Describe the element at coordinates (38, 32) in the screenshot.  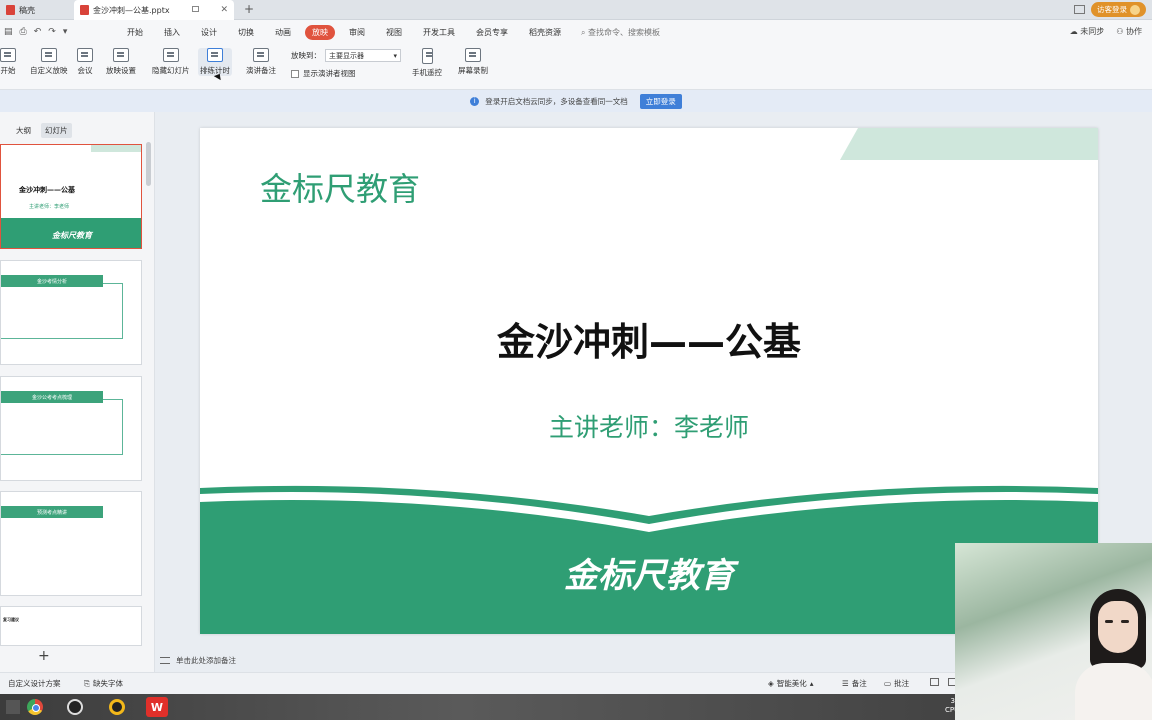
I see `undo-icon: ↶` at that location.